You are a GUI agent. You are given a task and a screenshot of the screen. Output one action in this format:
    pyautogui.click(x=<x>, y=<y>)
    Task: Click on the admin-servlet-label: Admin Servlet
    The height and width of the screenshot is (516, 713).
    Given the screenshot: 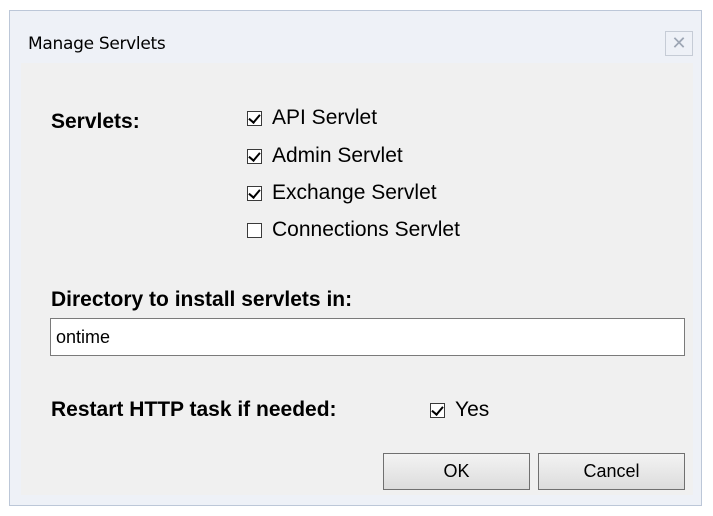 What is the action you would take?
    pyautogui.click(x=337, y=155)
    